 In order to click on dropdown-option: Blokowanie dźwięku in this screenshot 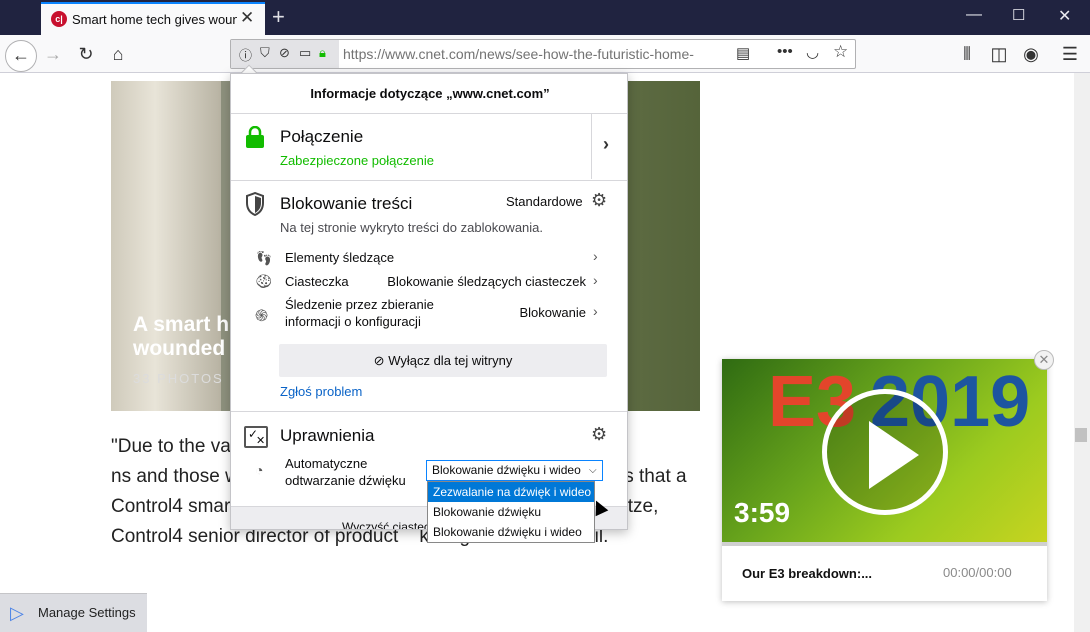, I will do `click(511, 512)`.